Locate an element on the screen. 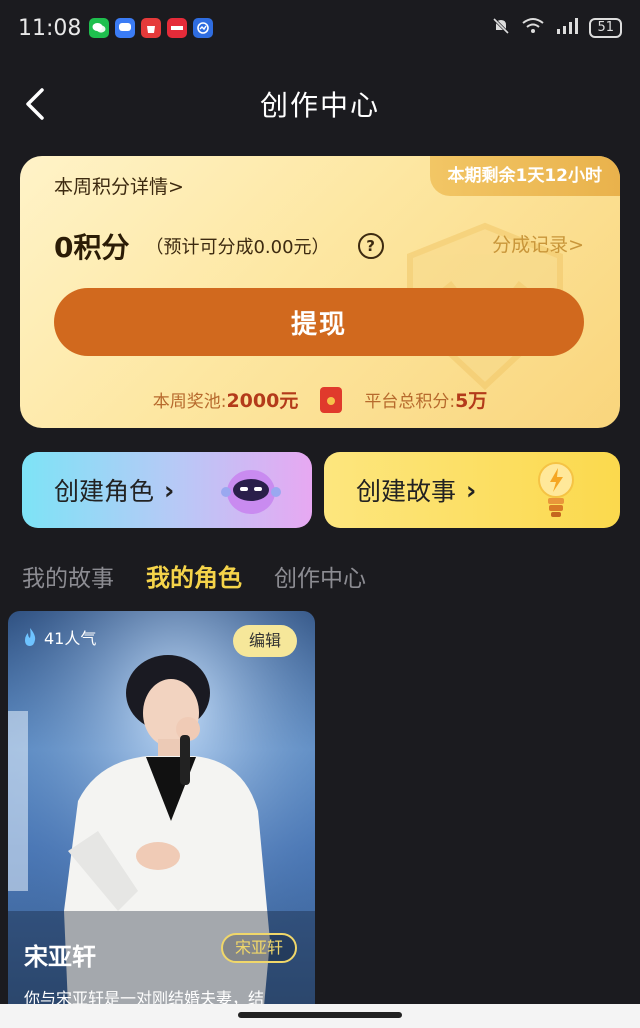  create-story-button: 创建故事 › is located at coordinates (472, 490).